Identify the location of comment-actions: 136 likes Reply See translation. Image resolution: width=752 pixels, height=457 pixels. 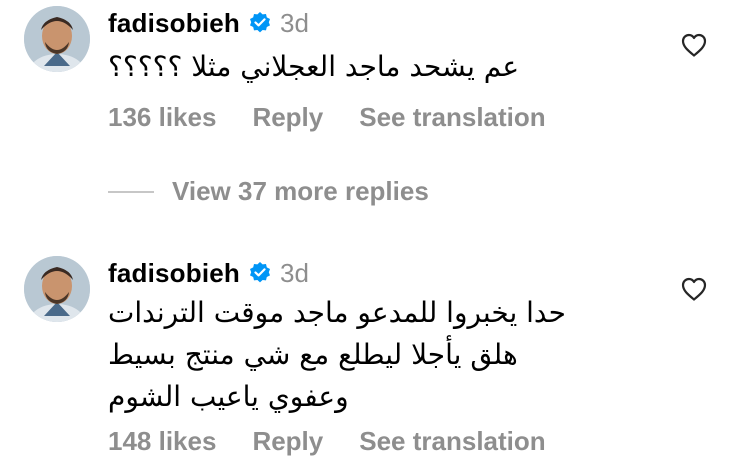
(345, 117).